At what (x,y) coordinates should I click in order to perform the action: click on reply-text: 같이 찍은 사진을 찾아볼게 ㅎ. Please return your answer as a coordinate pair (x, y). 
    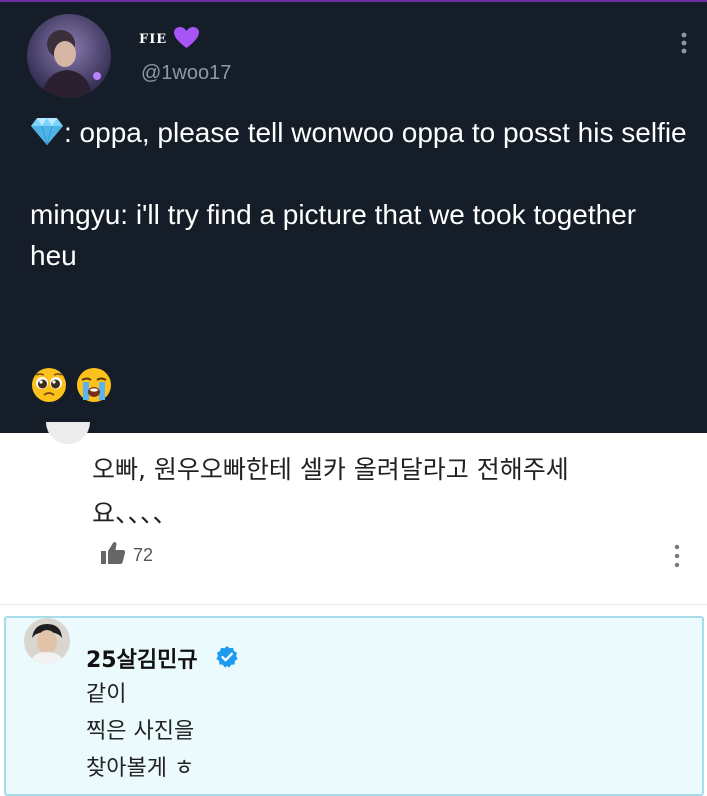
    Looking at the image, I should click on (140, 731).